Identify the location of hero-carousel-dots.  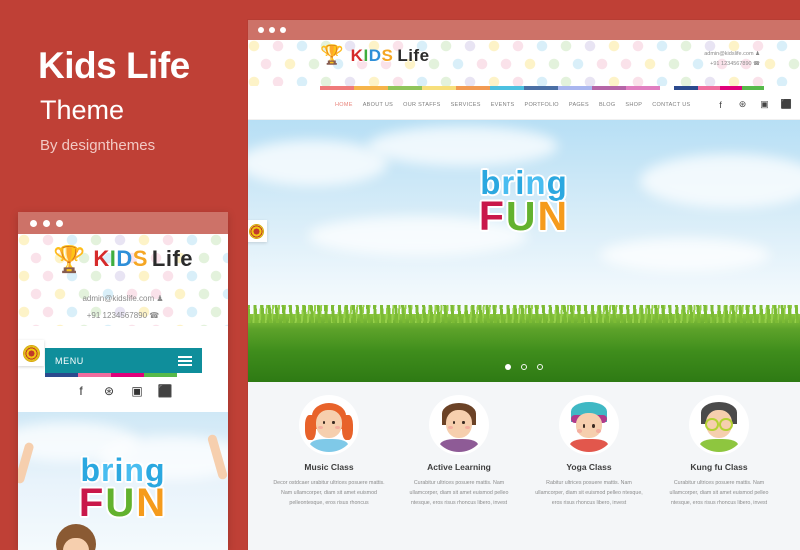
(524, 366).